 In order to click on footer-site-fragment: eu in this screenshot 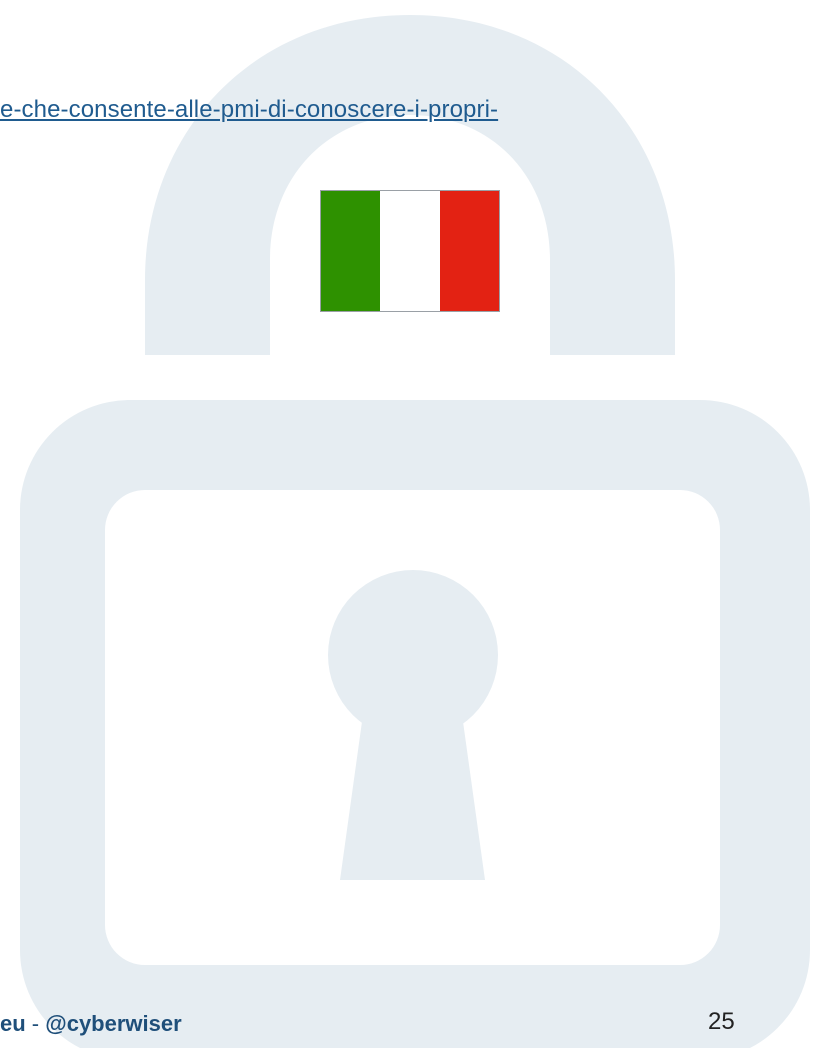, I will do `click(13, 1023)`.